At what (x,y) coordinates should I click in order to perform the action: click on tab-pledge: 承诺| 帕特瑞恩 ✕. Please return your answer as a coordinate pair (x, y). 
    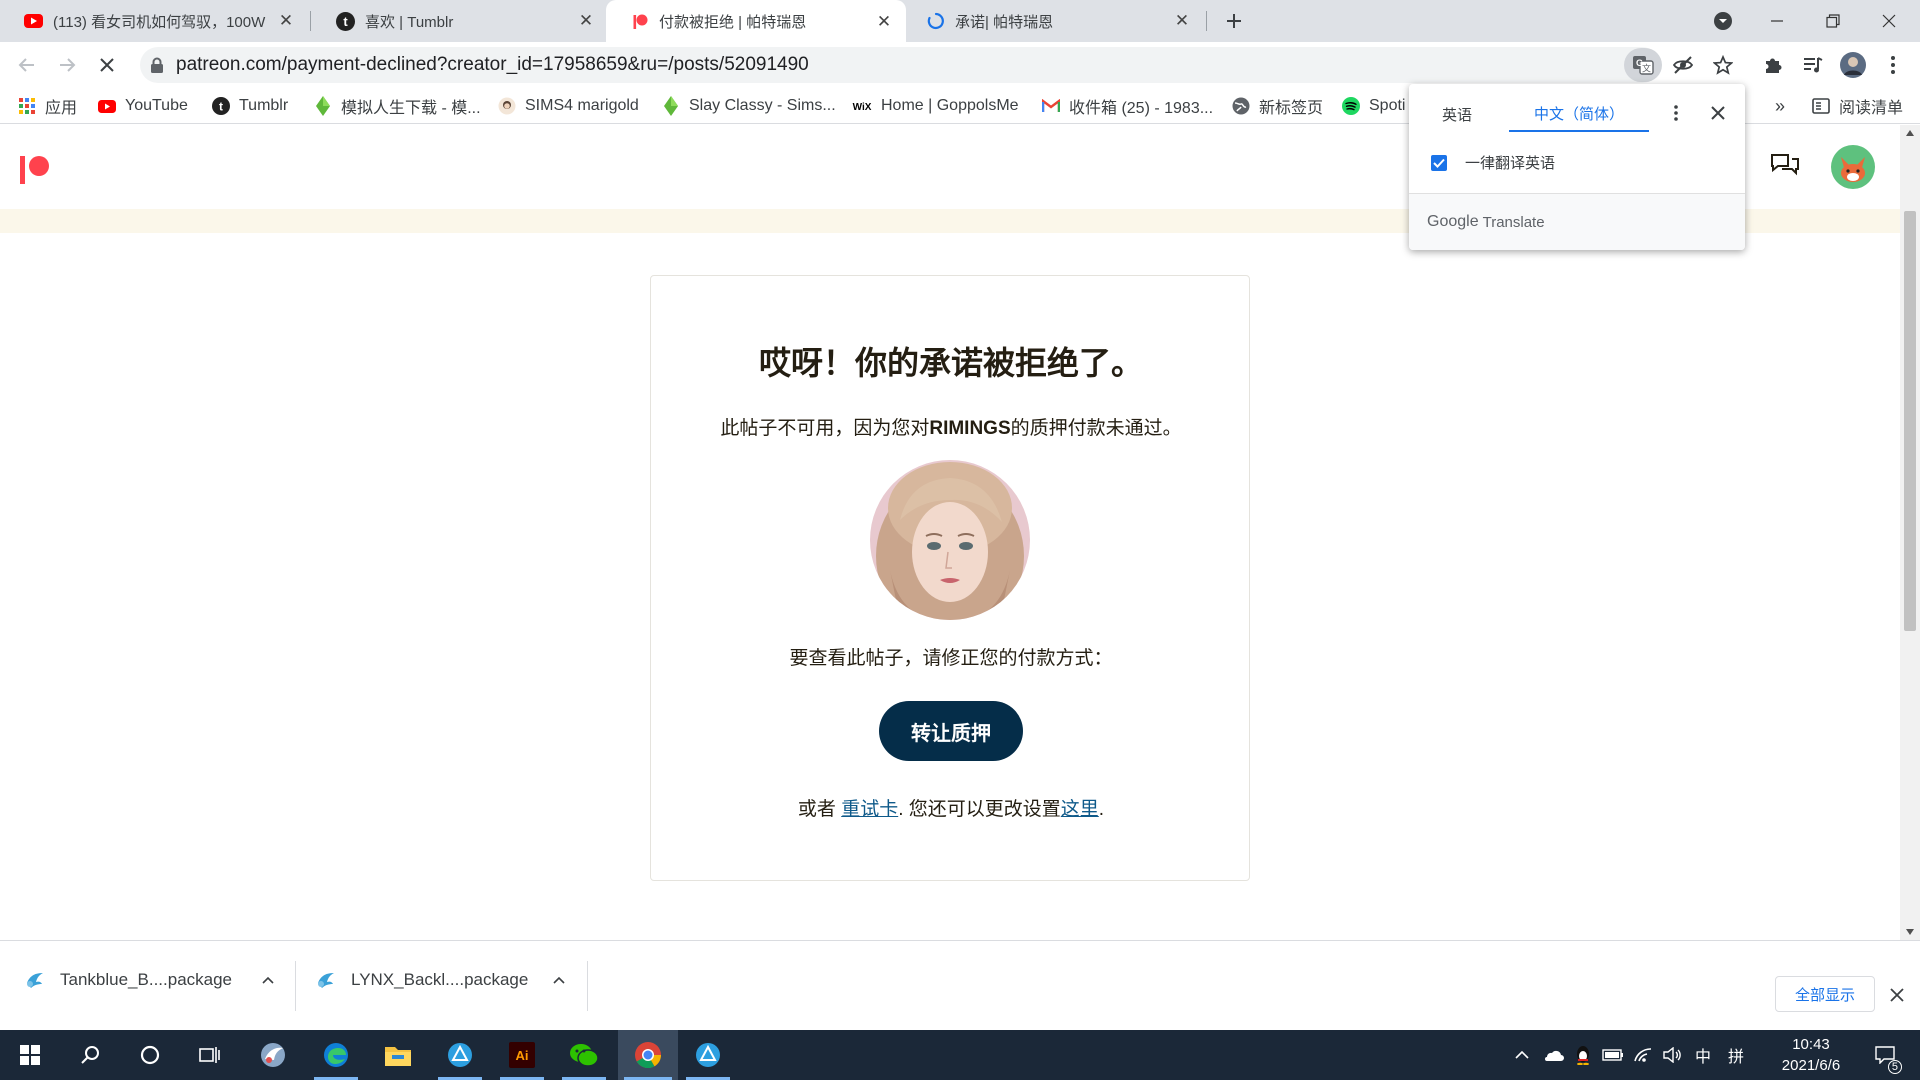
    Looking at the image, I should click on (1053, 21).